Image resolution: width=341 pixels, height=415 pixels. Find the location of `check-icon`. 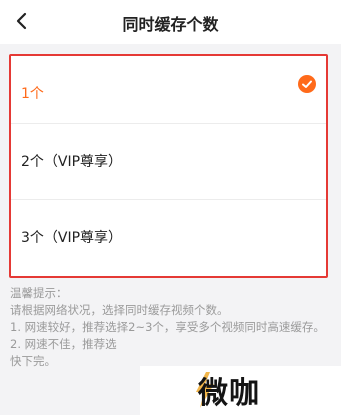

check-icon is located at coordinates (307, 84).